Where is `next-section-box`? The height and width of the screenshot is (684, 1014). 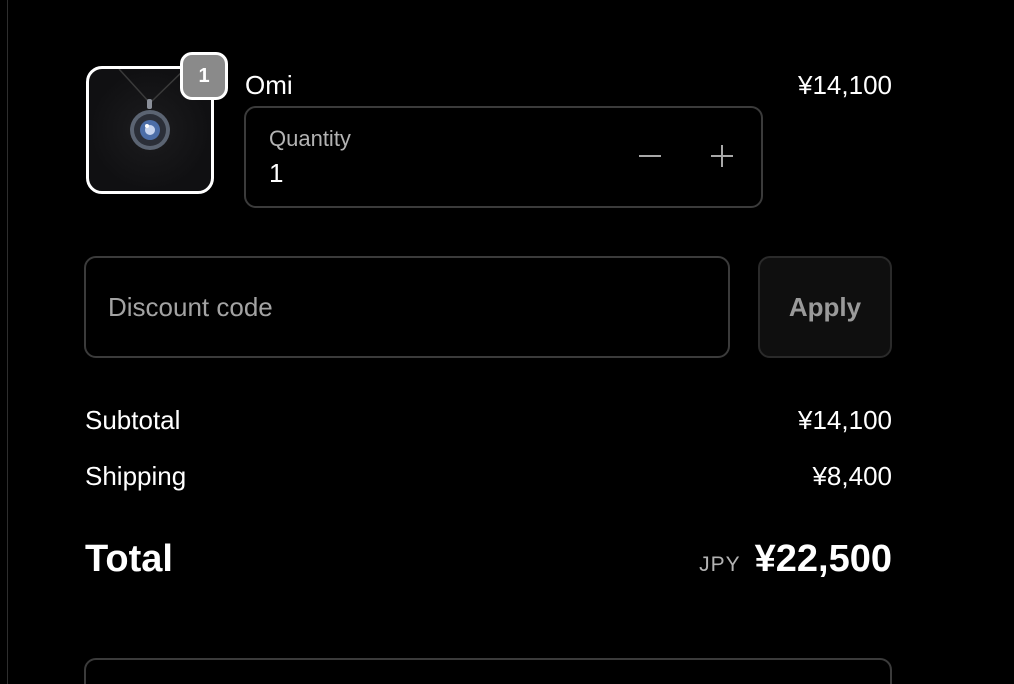
next-section-box is located at coordinates (488, 671).